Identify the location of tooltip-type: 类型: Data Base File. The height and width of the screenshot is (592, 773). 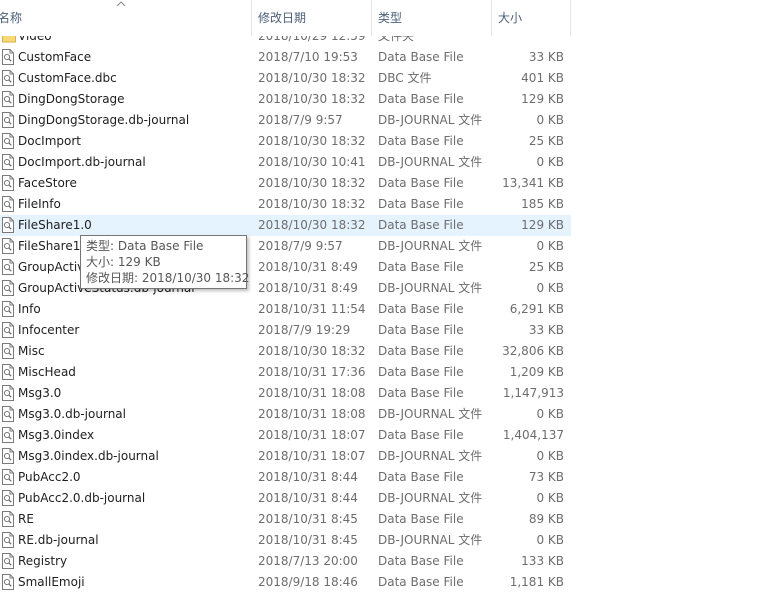
(145, 246).